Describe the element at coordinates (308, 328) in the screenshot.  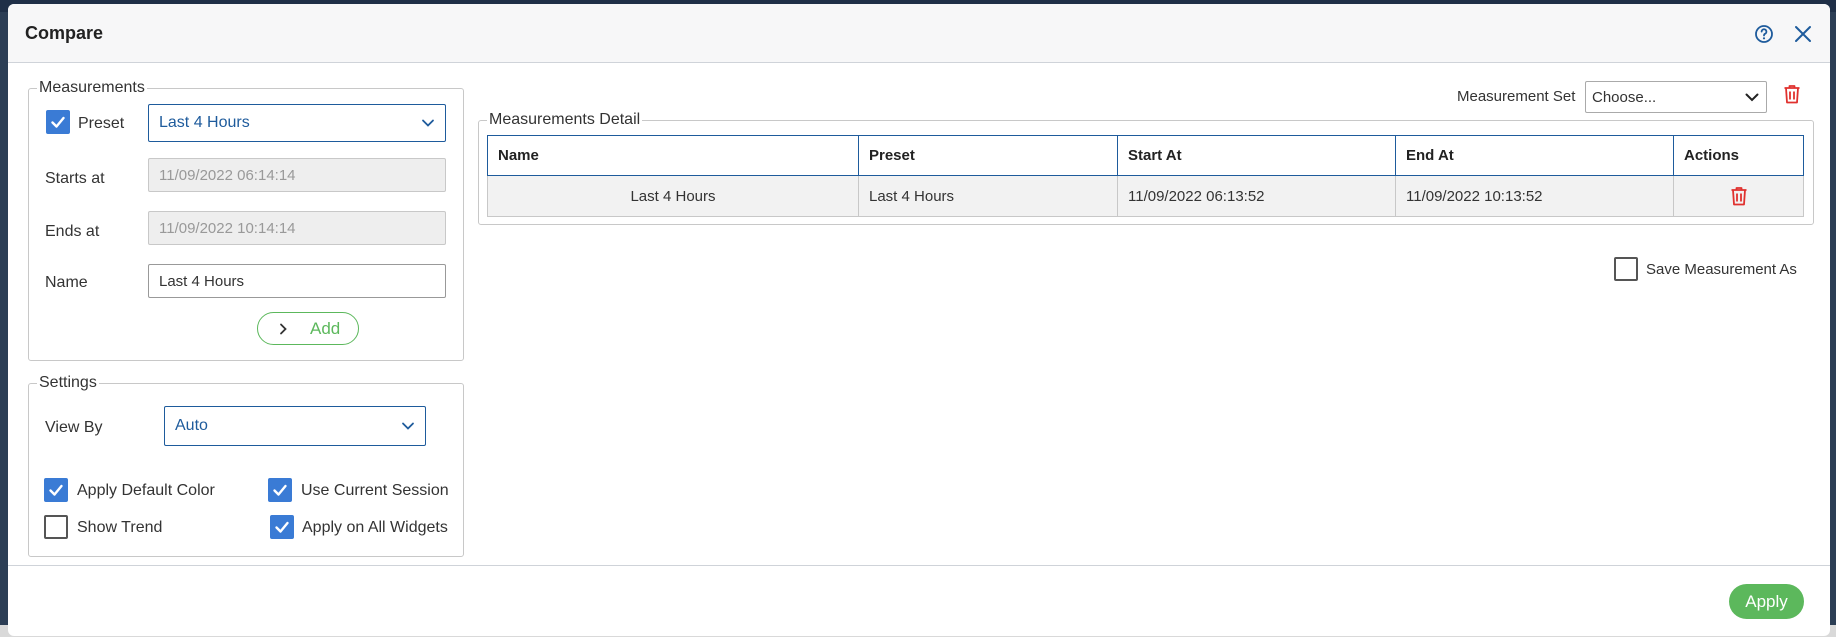
I see `add-button: Add` at that location.